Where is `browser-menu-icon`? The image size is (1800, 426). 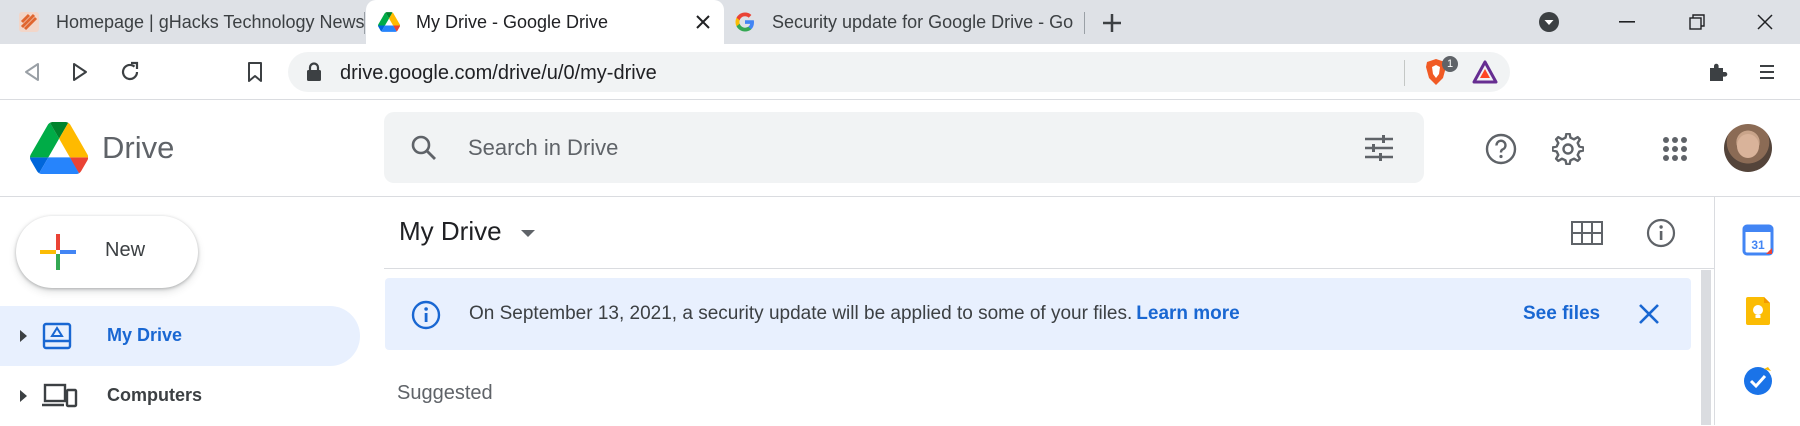 browser-menu-icon is located at coordinates (1767, 72).